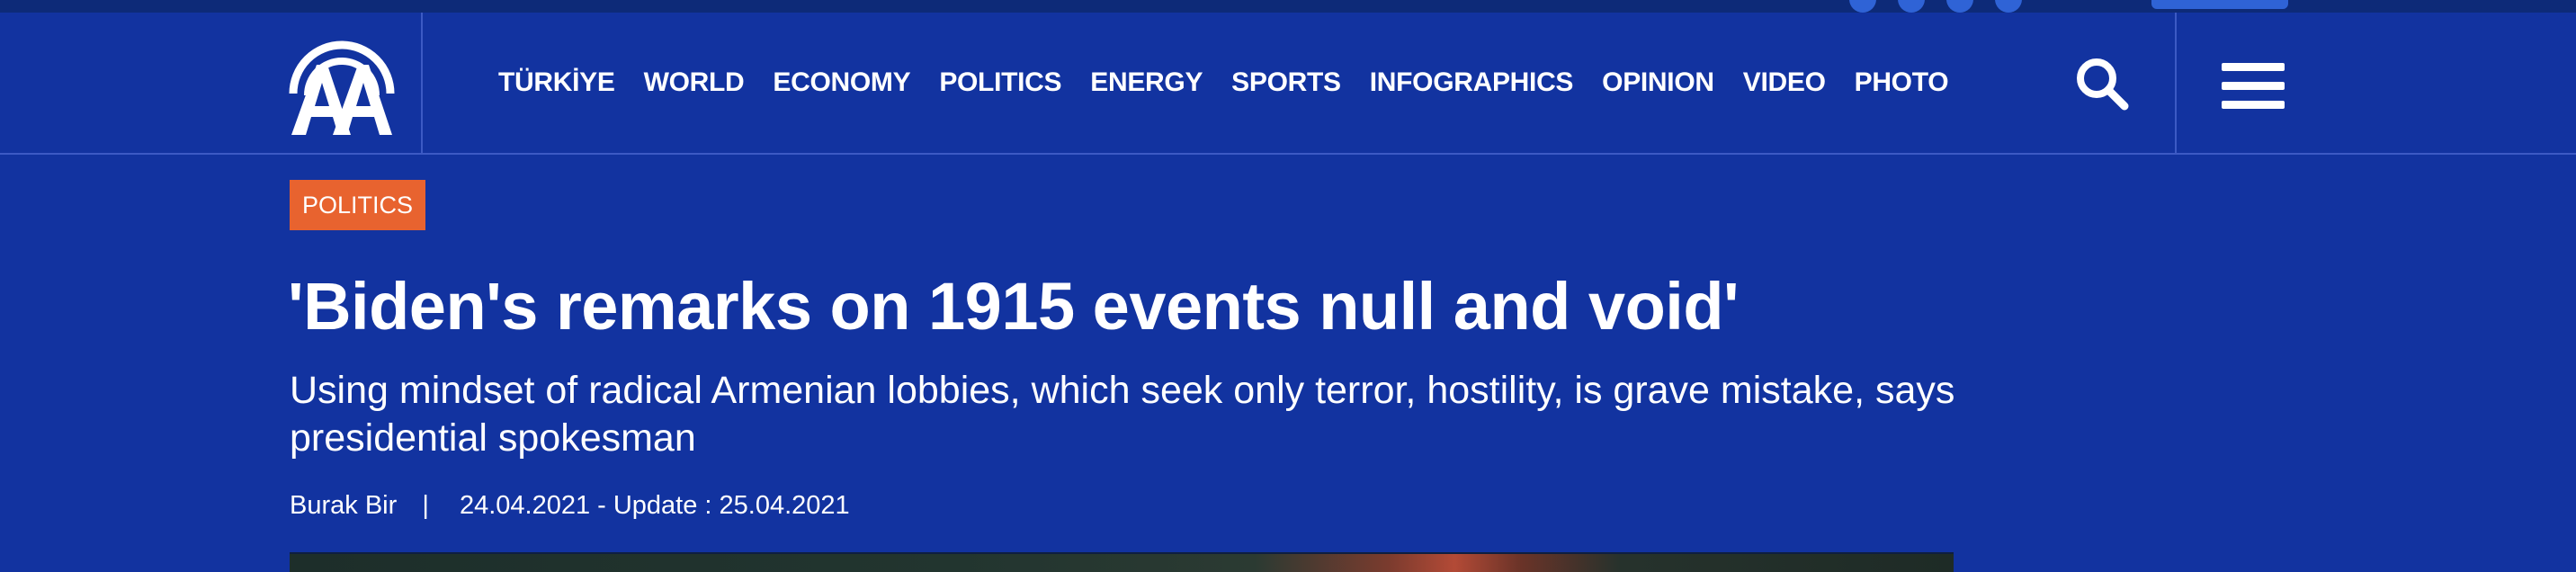 This screenshot has width=2576, height=572. I want to click on nav-item-energy: ENERGY, so click(1146, 82).